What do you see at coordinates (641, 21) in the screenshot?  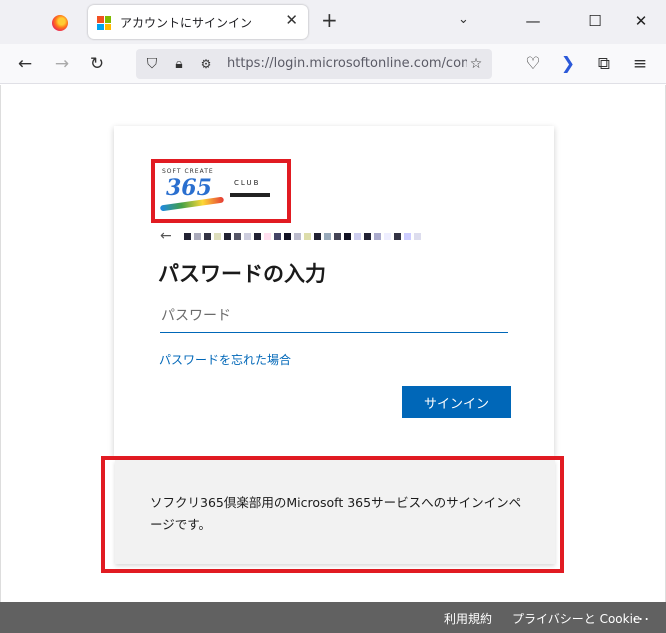 I see `close-window-icon: ✕` at bounding box center [641, 21].